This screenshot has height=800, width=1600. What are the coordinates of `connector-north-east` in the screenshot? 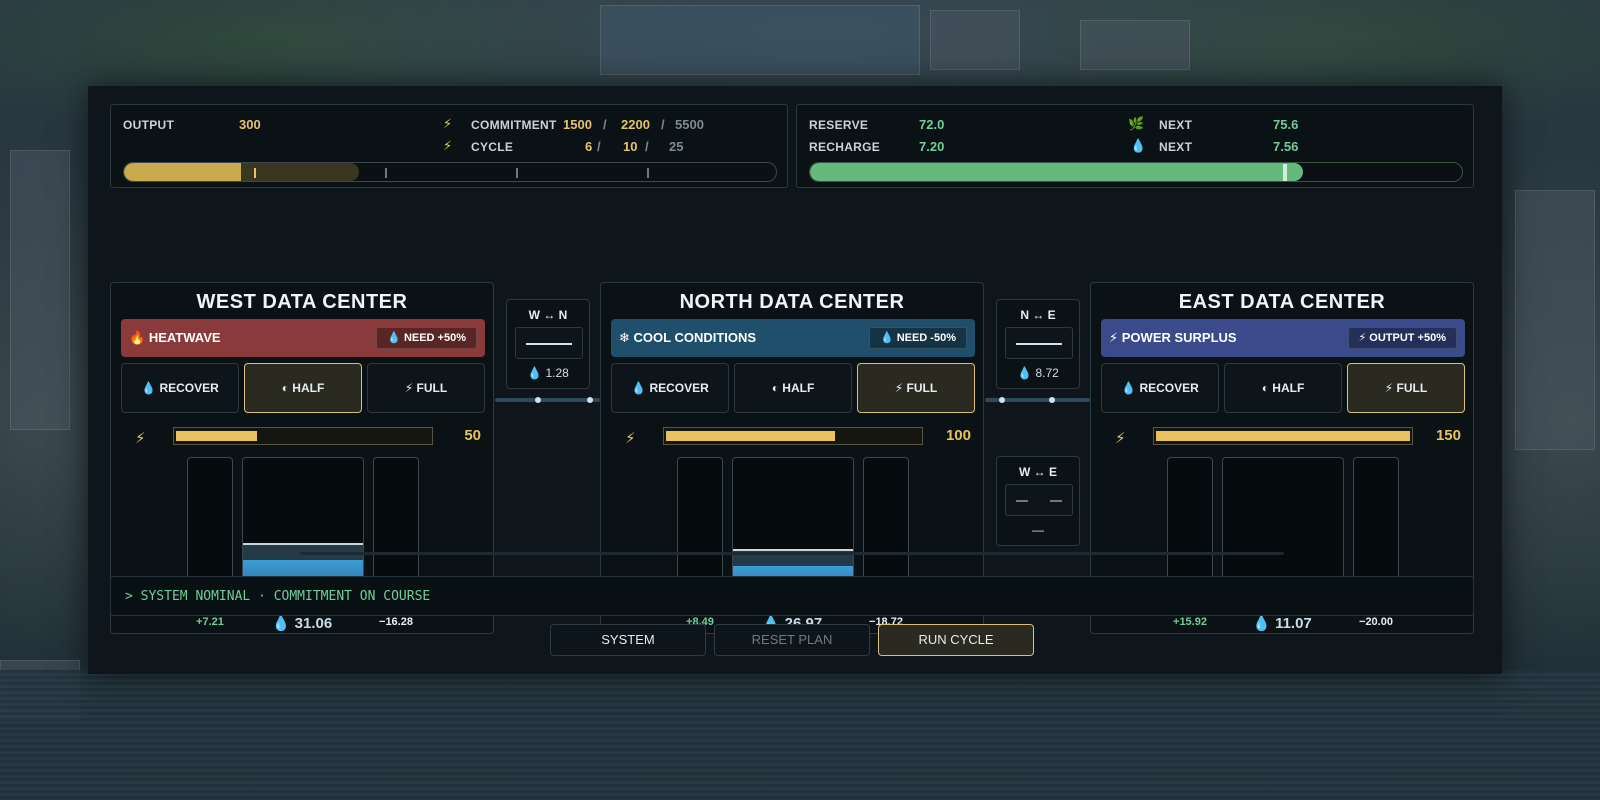 It's located at (1037, 400).